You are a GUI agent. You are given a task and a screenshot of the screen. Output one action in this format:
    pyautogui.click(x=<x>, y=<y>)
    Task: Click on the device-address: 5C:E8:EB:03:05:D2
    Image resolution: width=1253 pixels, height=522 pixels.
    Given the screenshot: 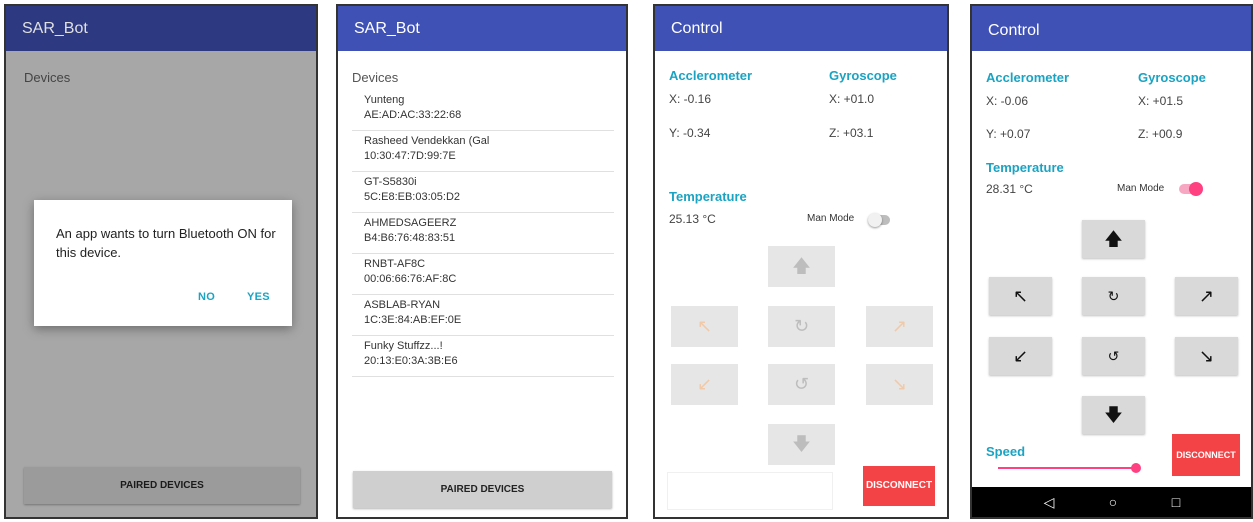 What is the action you would take?
    pyautogui.click(x=412, y=197)
    